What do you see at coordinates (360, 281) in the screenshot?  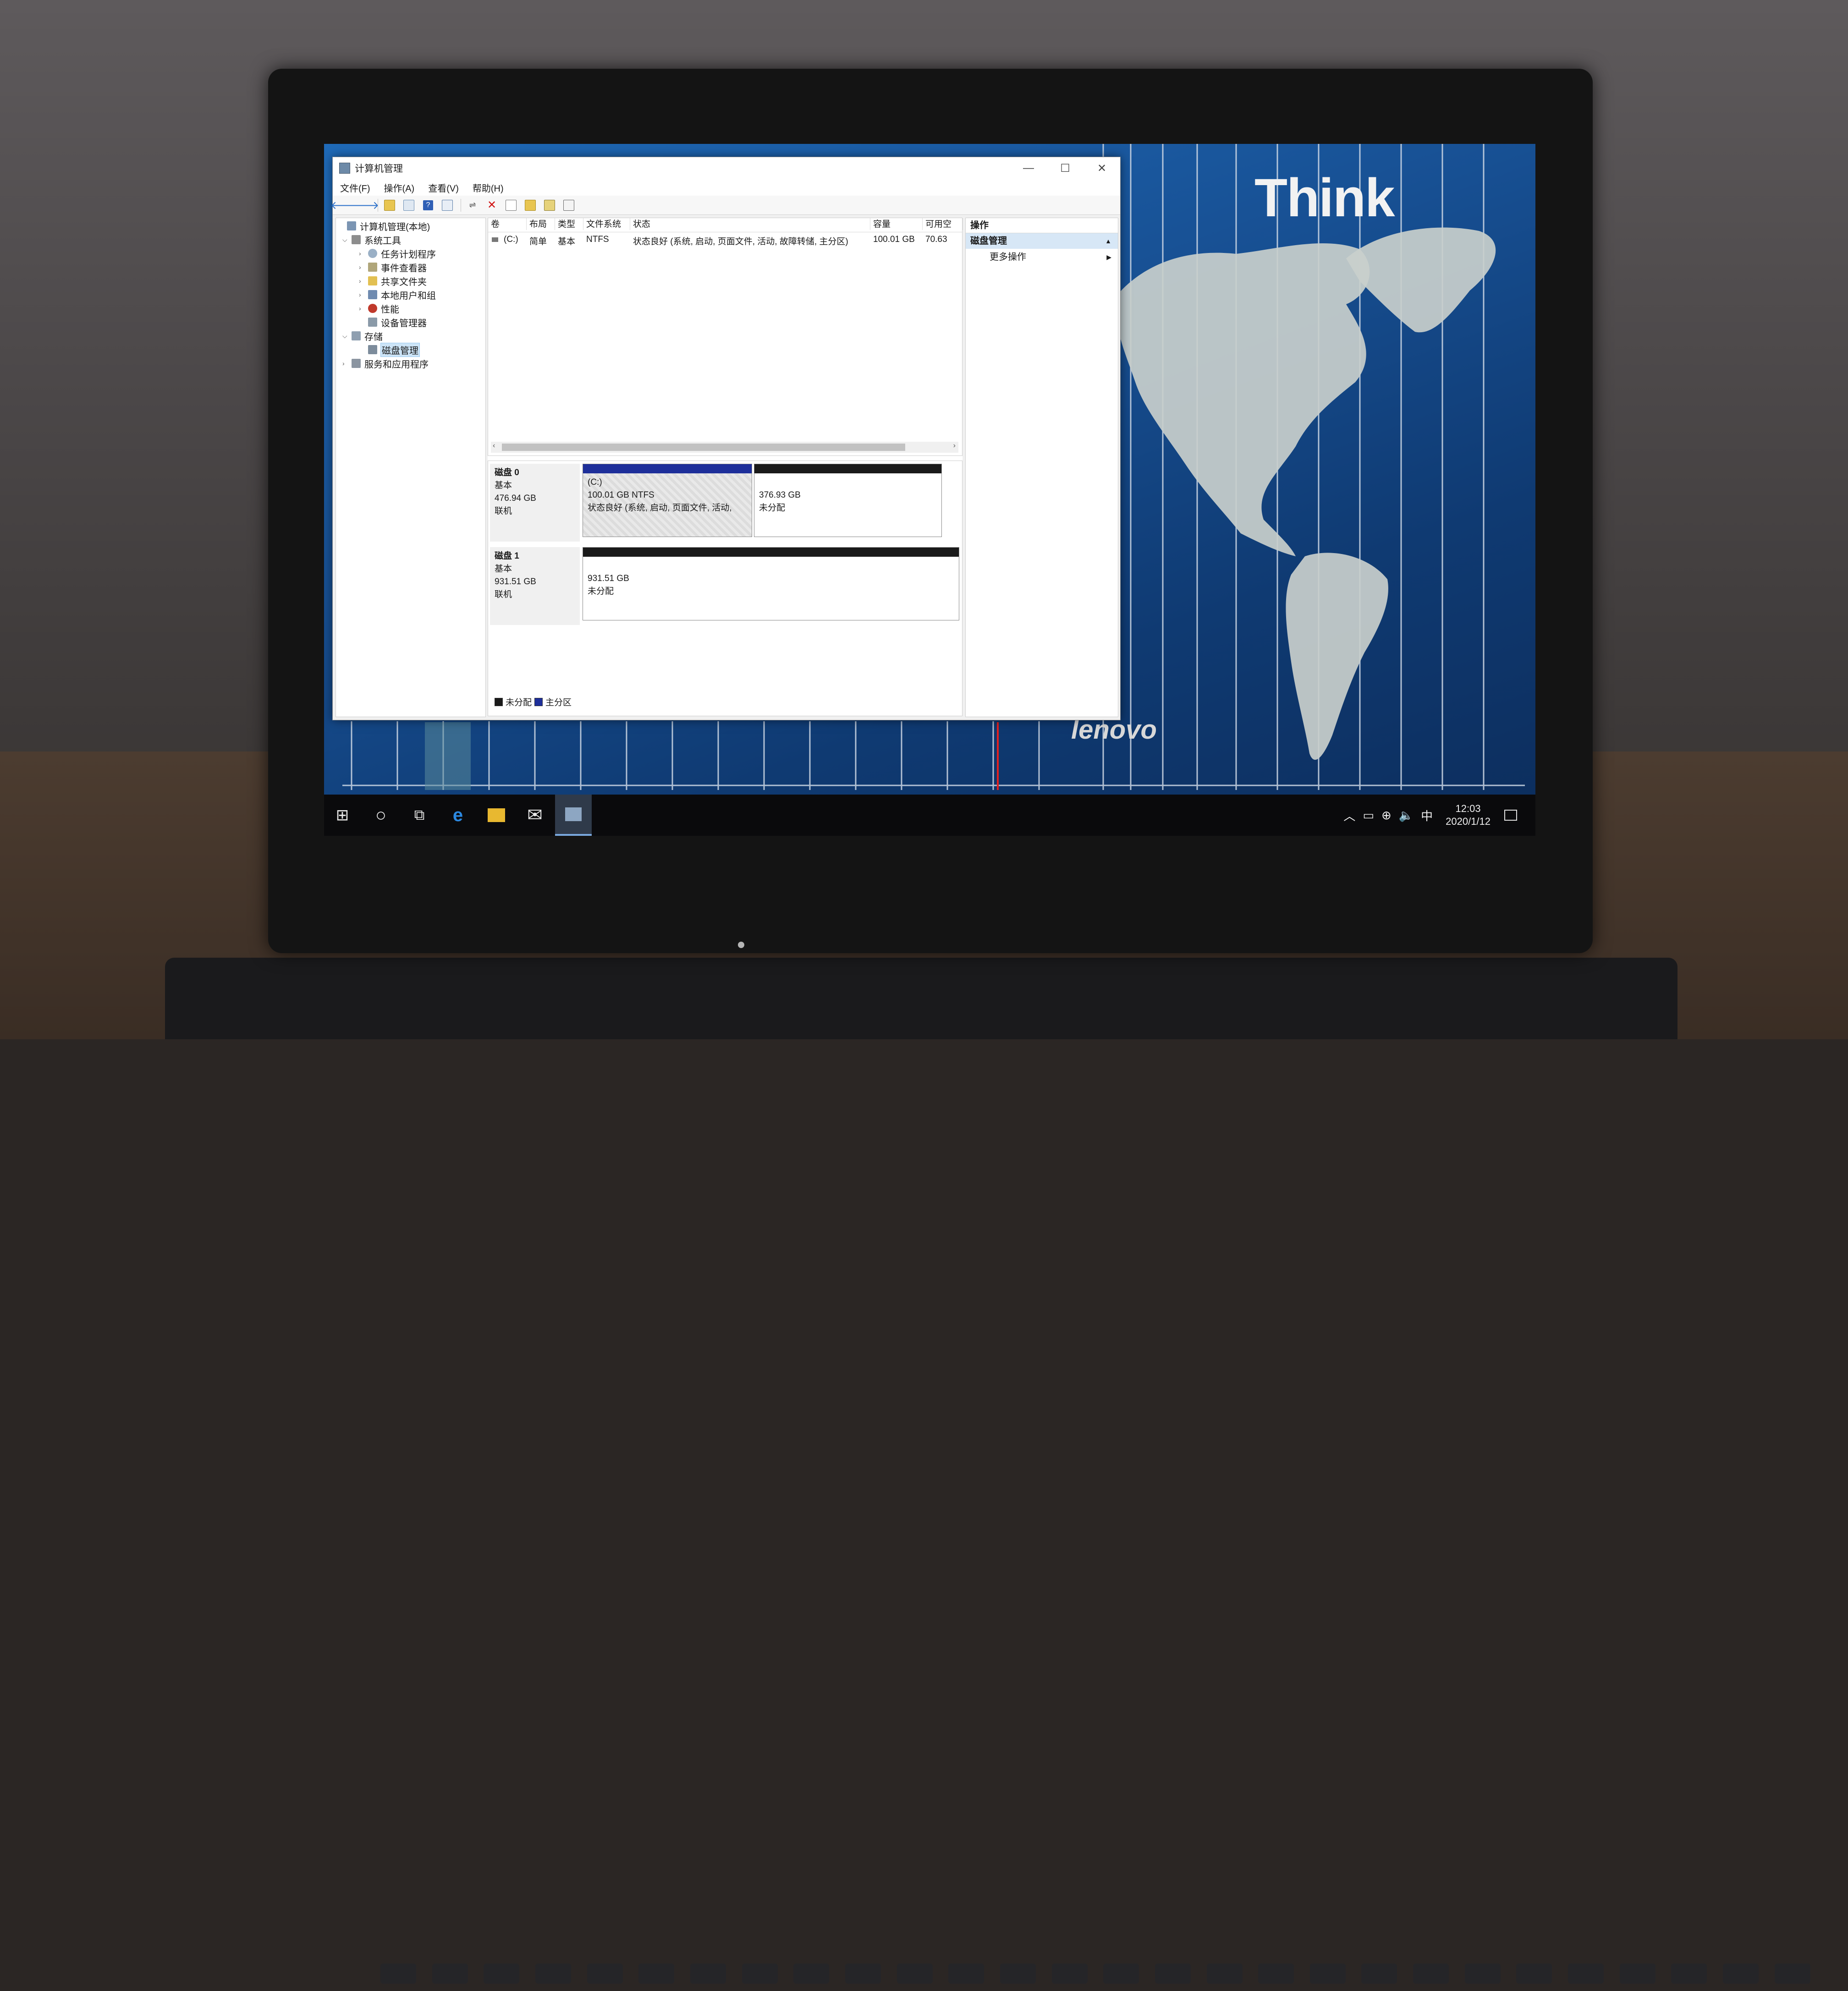 I see `chevron-right-icon: ›` at bounding box center [360, 281].